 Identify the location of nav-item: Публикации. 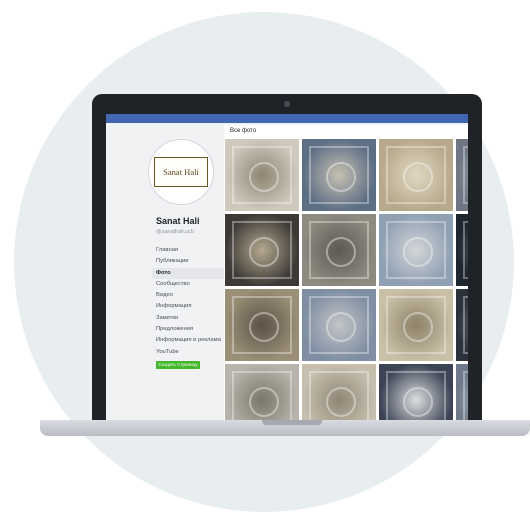
(188, 261).